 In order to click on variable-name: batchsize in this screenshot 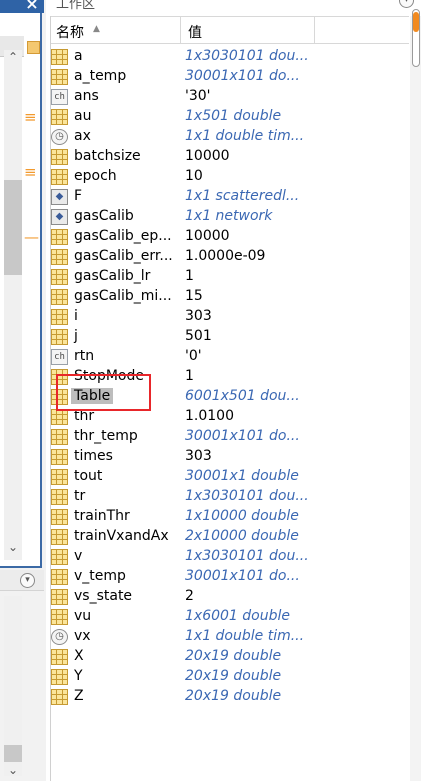, I will do `click(107, 156)`.